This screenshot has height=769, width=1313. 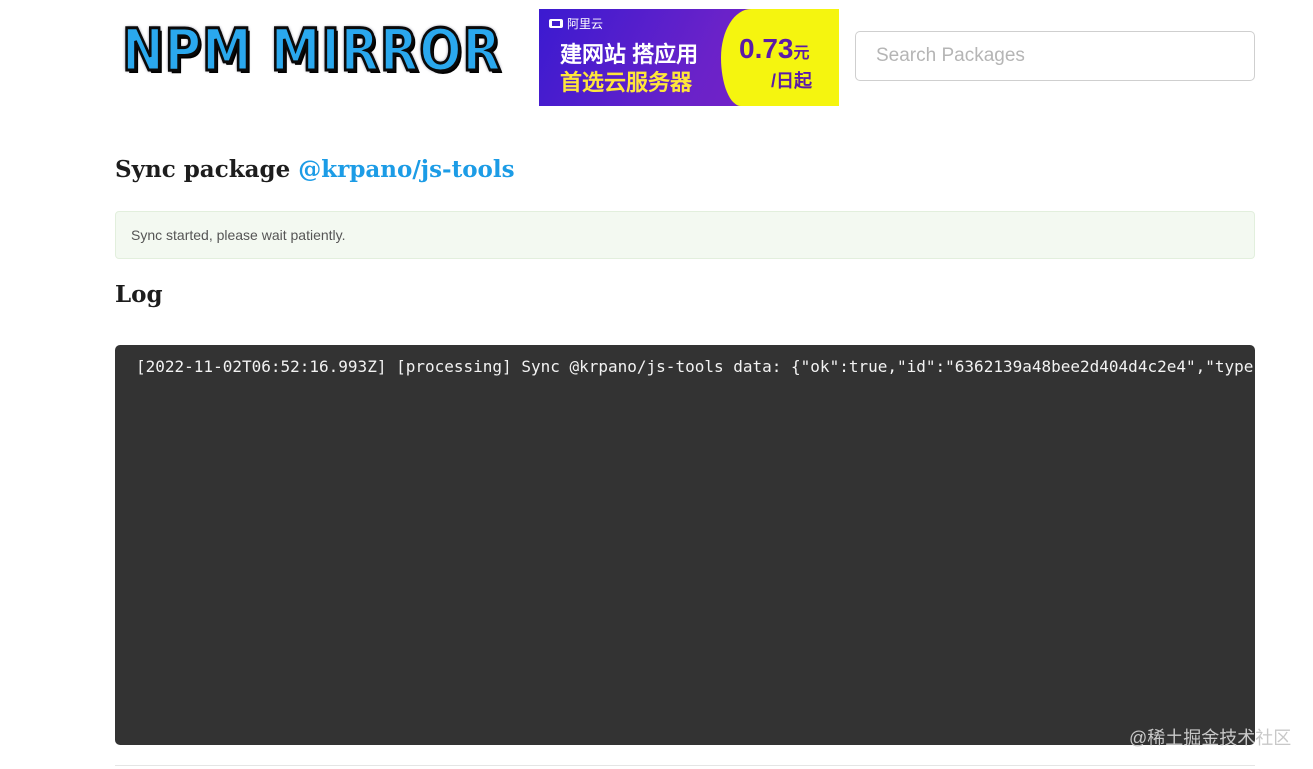 I want to click on ad-brand-name: 阿里云, so click(x=585, y=24).